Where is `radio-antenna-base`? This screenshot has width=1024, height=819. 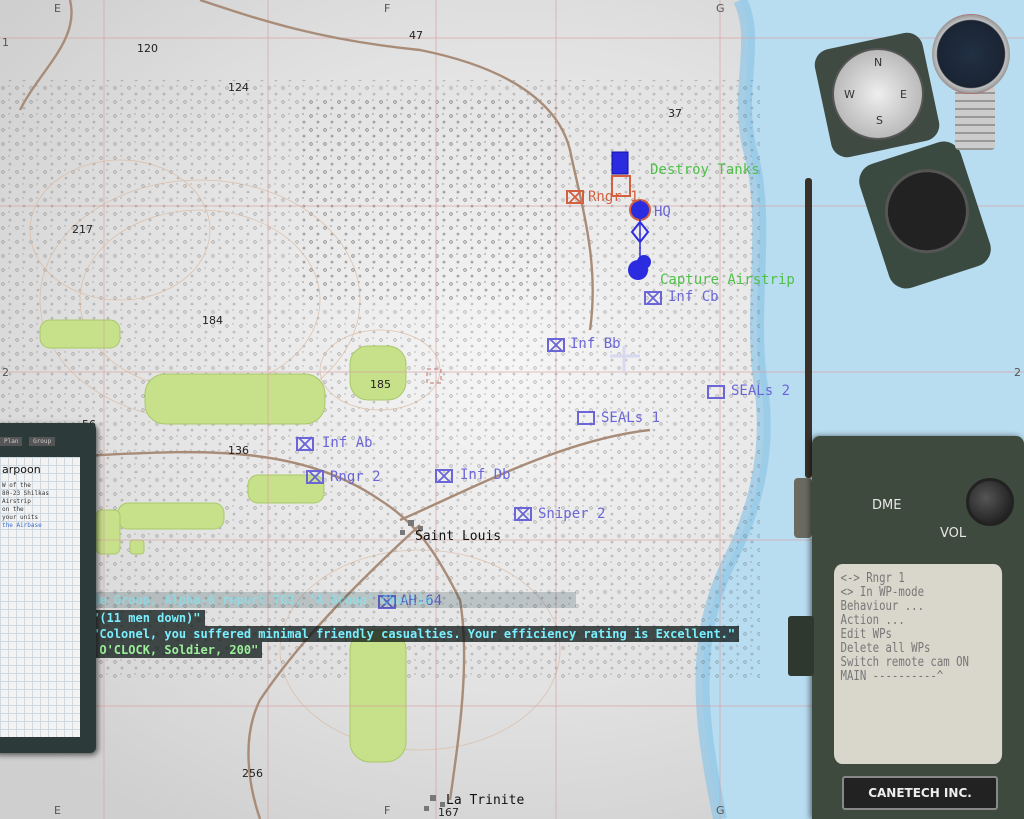 radio-antenna-base is located at coordinates (803, 508).